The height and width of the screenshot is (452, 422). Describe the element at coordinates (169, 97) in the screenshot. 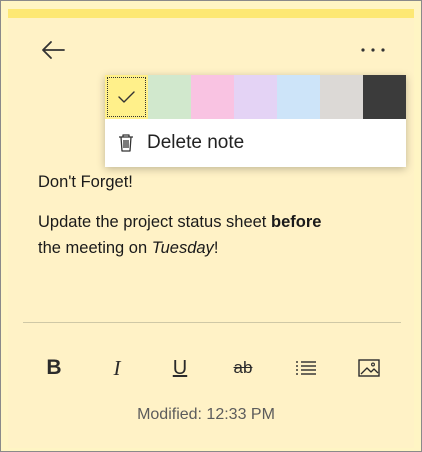

I see `swatch-green` at that location.